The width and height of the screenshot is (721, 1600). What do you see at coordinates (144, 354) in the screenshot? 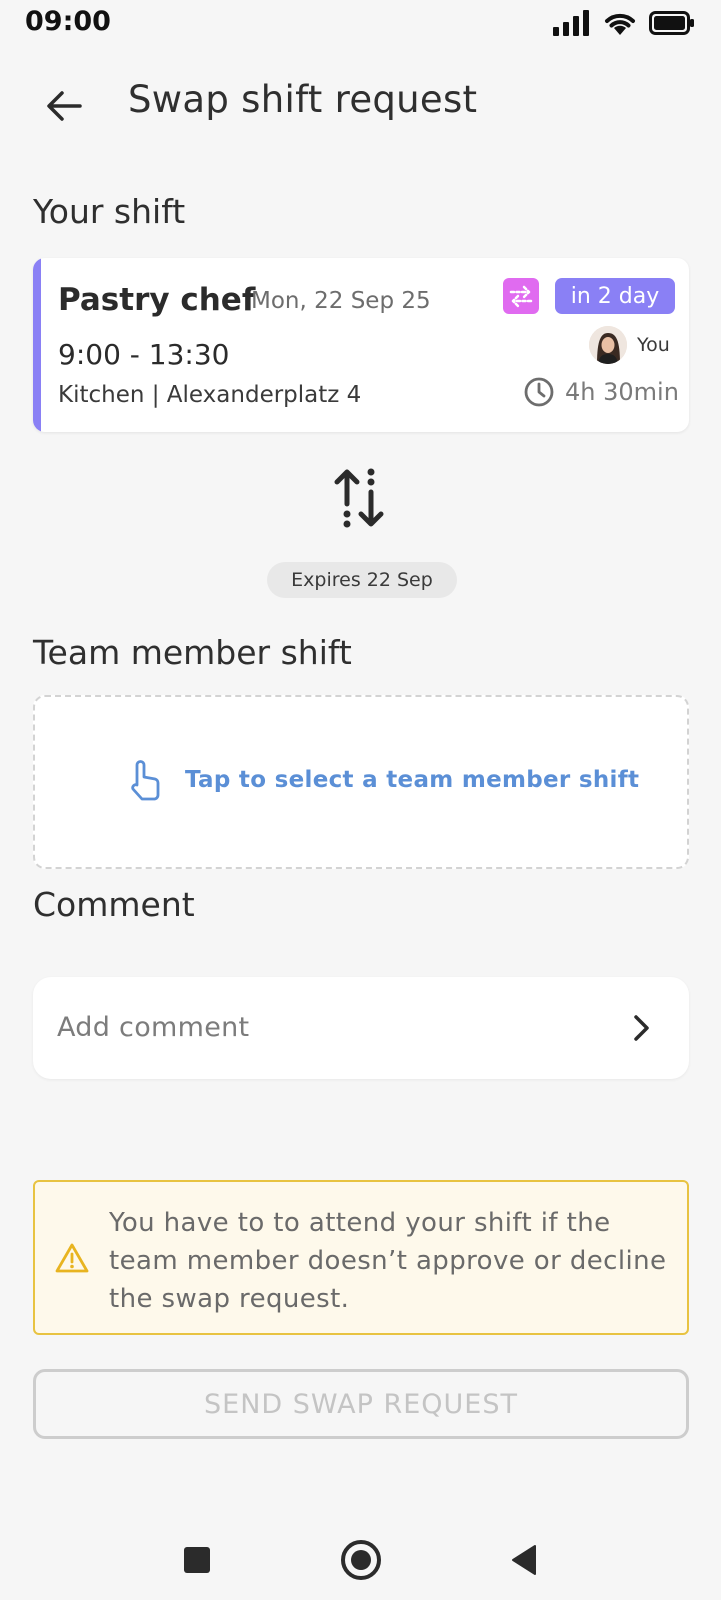
I see `shift-time-range: 9:00 - 13:30` at bounding box center [144, 354].